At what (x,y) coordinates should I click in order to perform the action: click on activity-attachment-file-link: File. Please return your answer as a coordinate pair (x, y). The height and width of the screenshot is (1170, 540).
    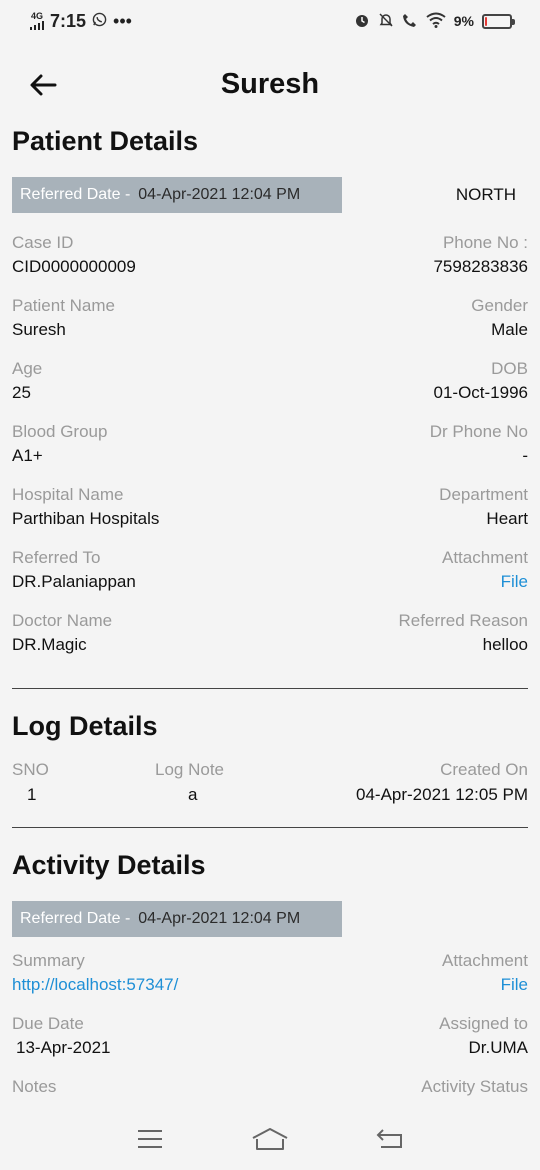
    Looking at the image, I should click on (485, 985).